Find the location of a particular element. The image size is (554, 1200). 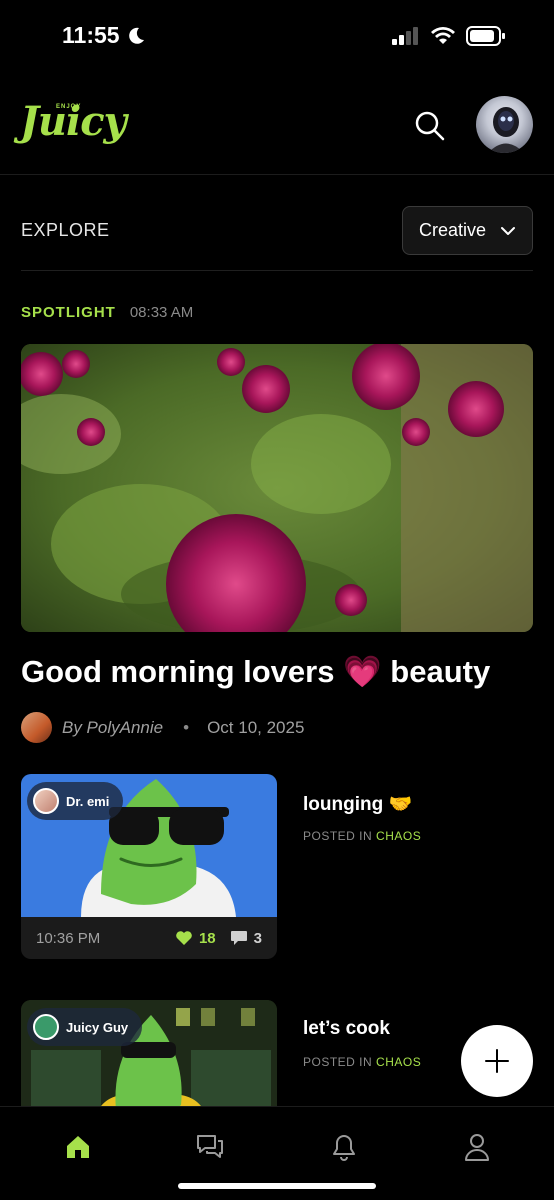

status-bar: 11:55 is located at coordinates (277, 38).